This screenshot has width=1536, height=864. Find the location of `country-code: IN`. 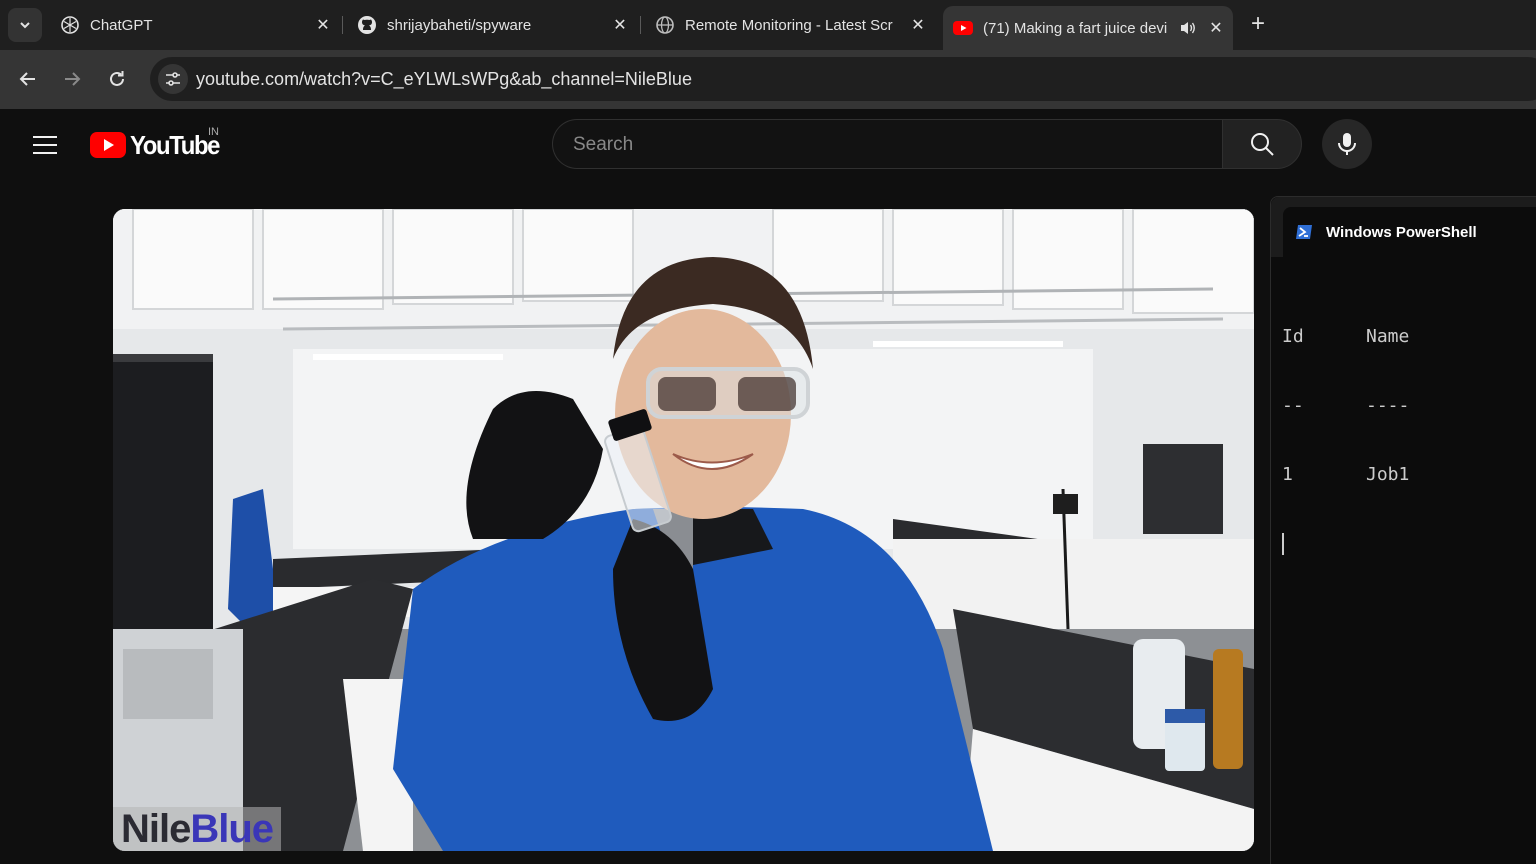

country-code: IN is located at coordinates (213, 132).